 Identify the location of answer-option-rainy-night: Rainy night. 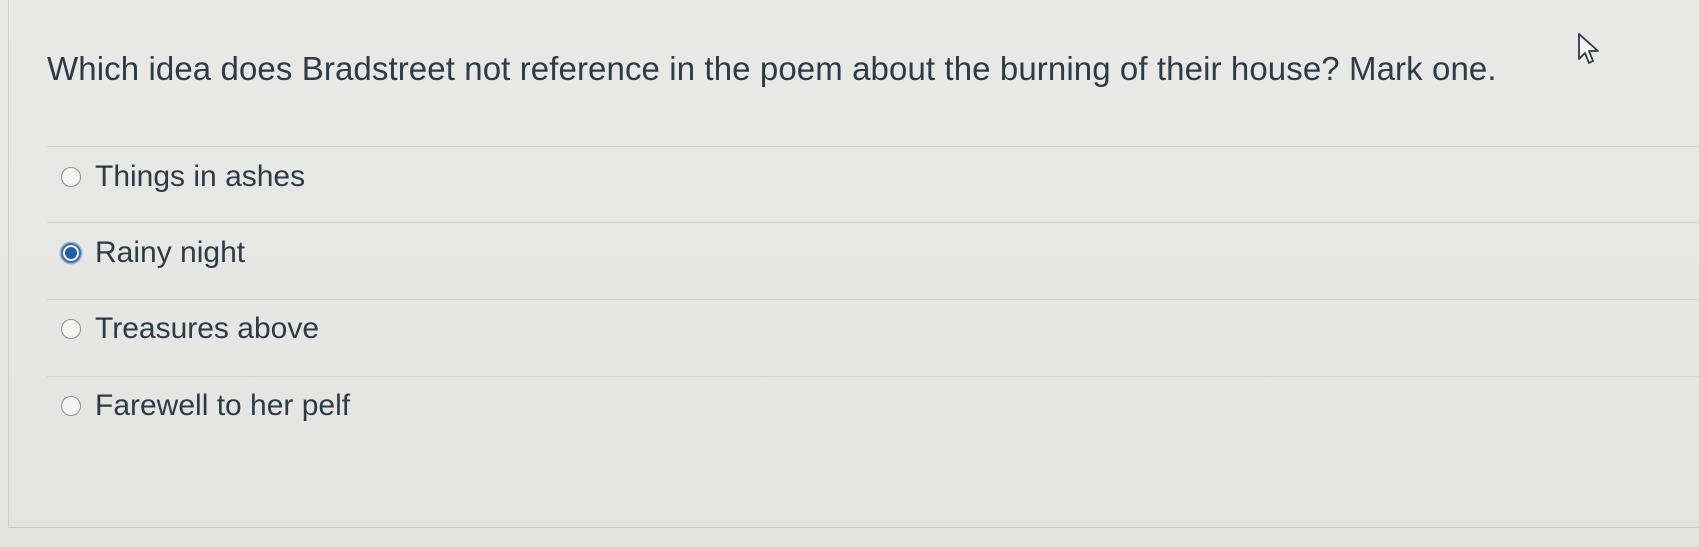
(153, 253).